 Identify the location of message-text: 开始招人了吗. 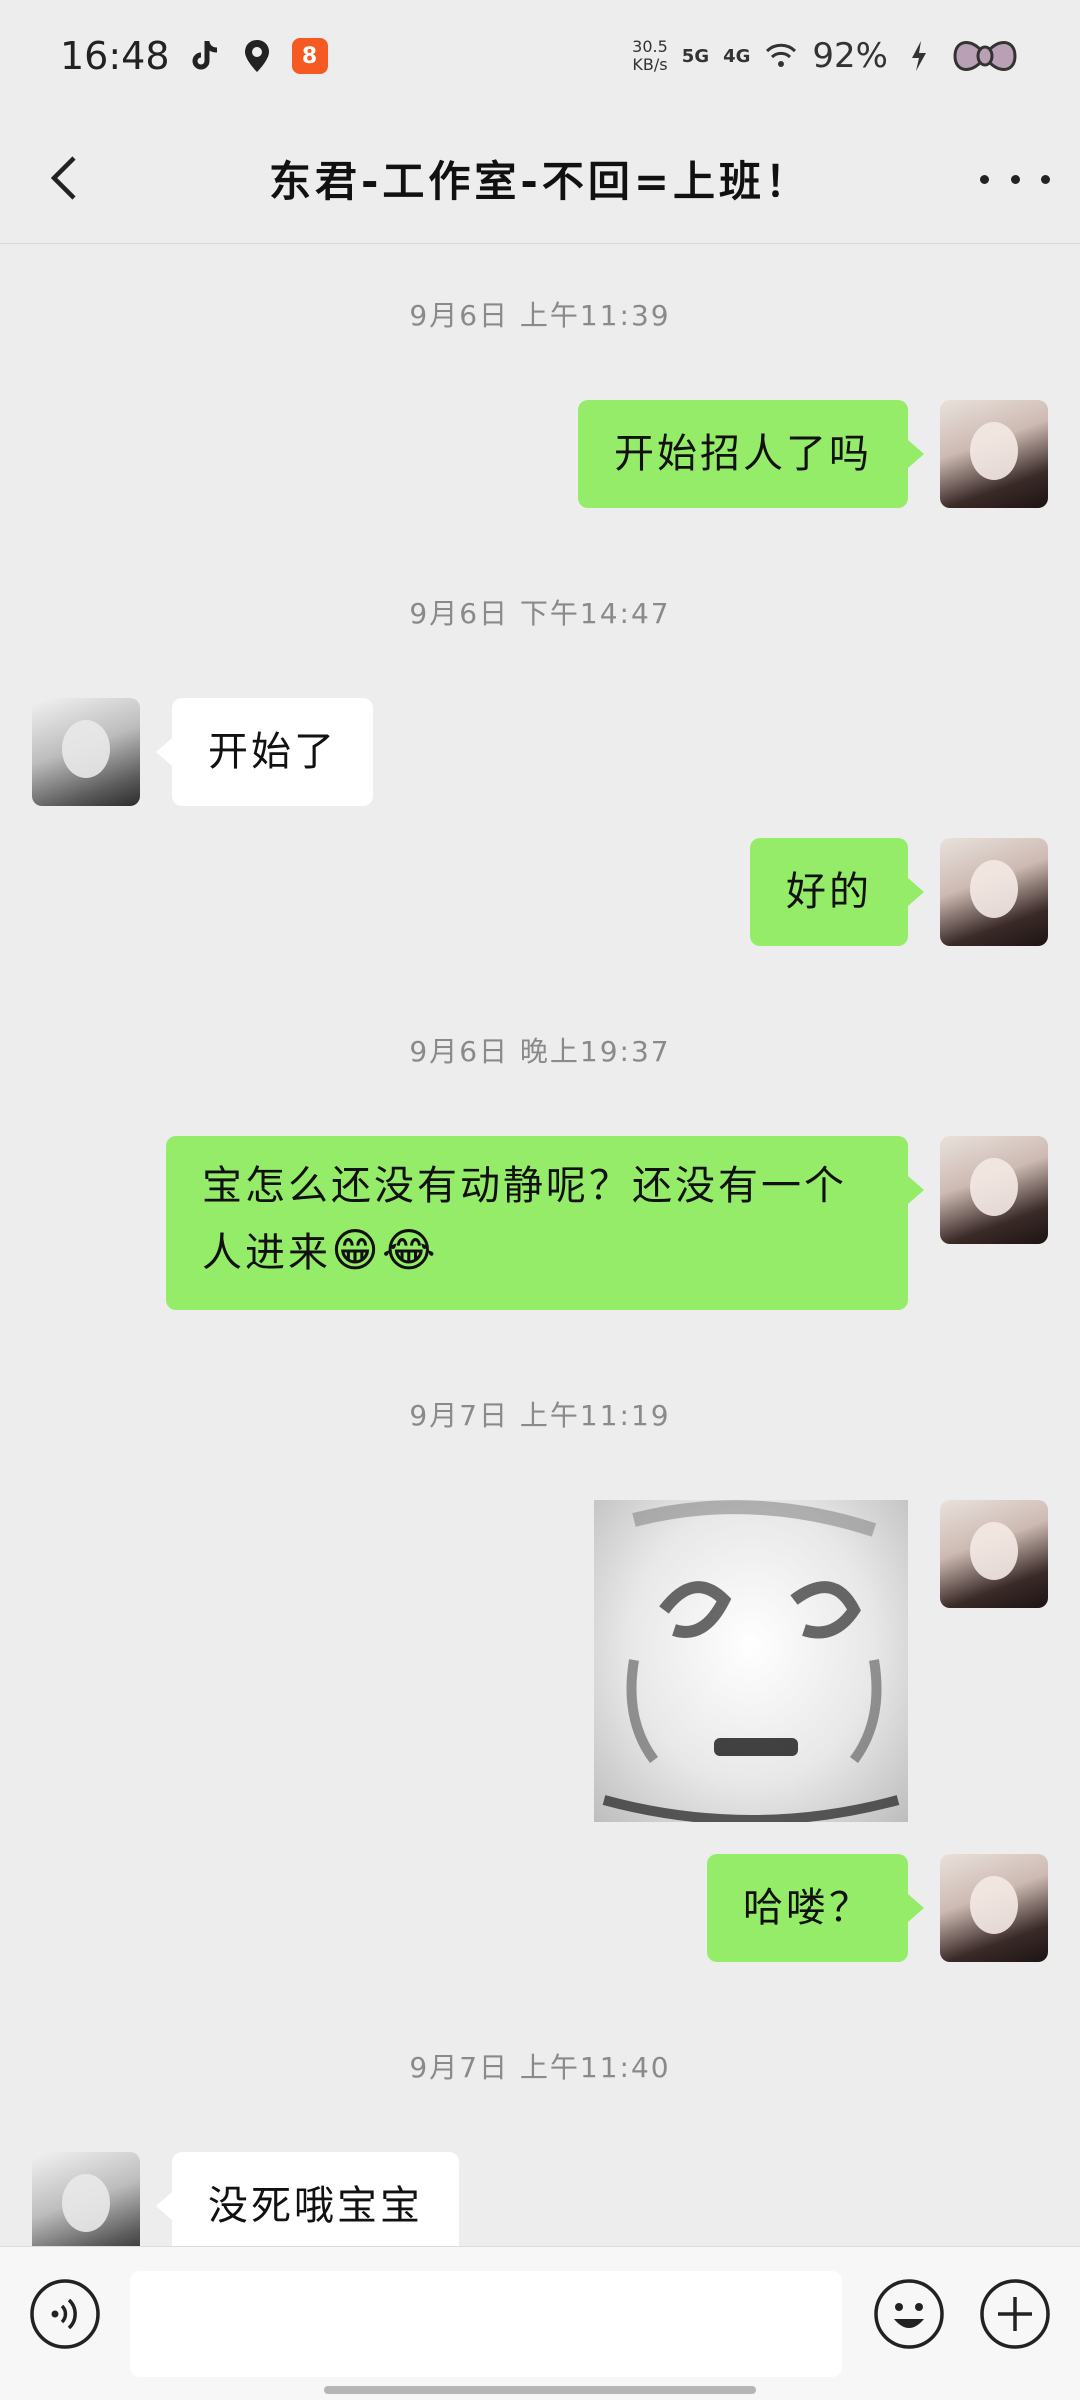
(743, 454).